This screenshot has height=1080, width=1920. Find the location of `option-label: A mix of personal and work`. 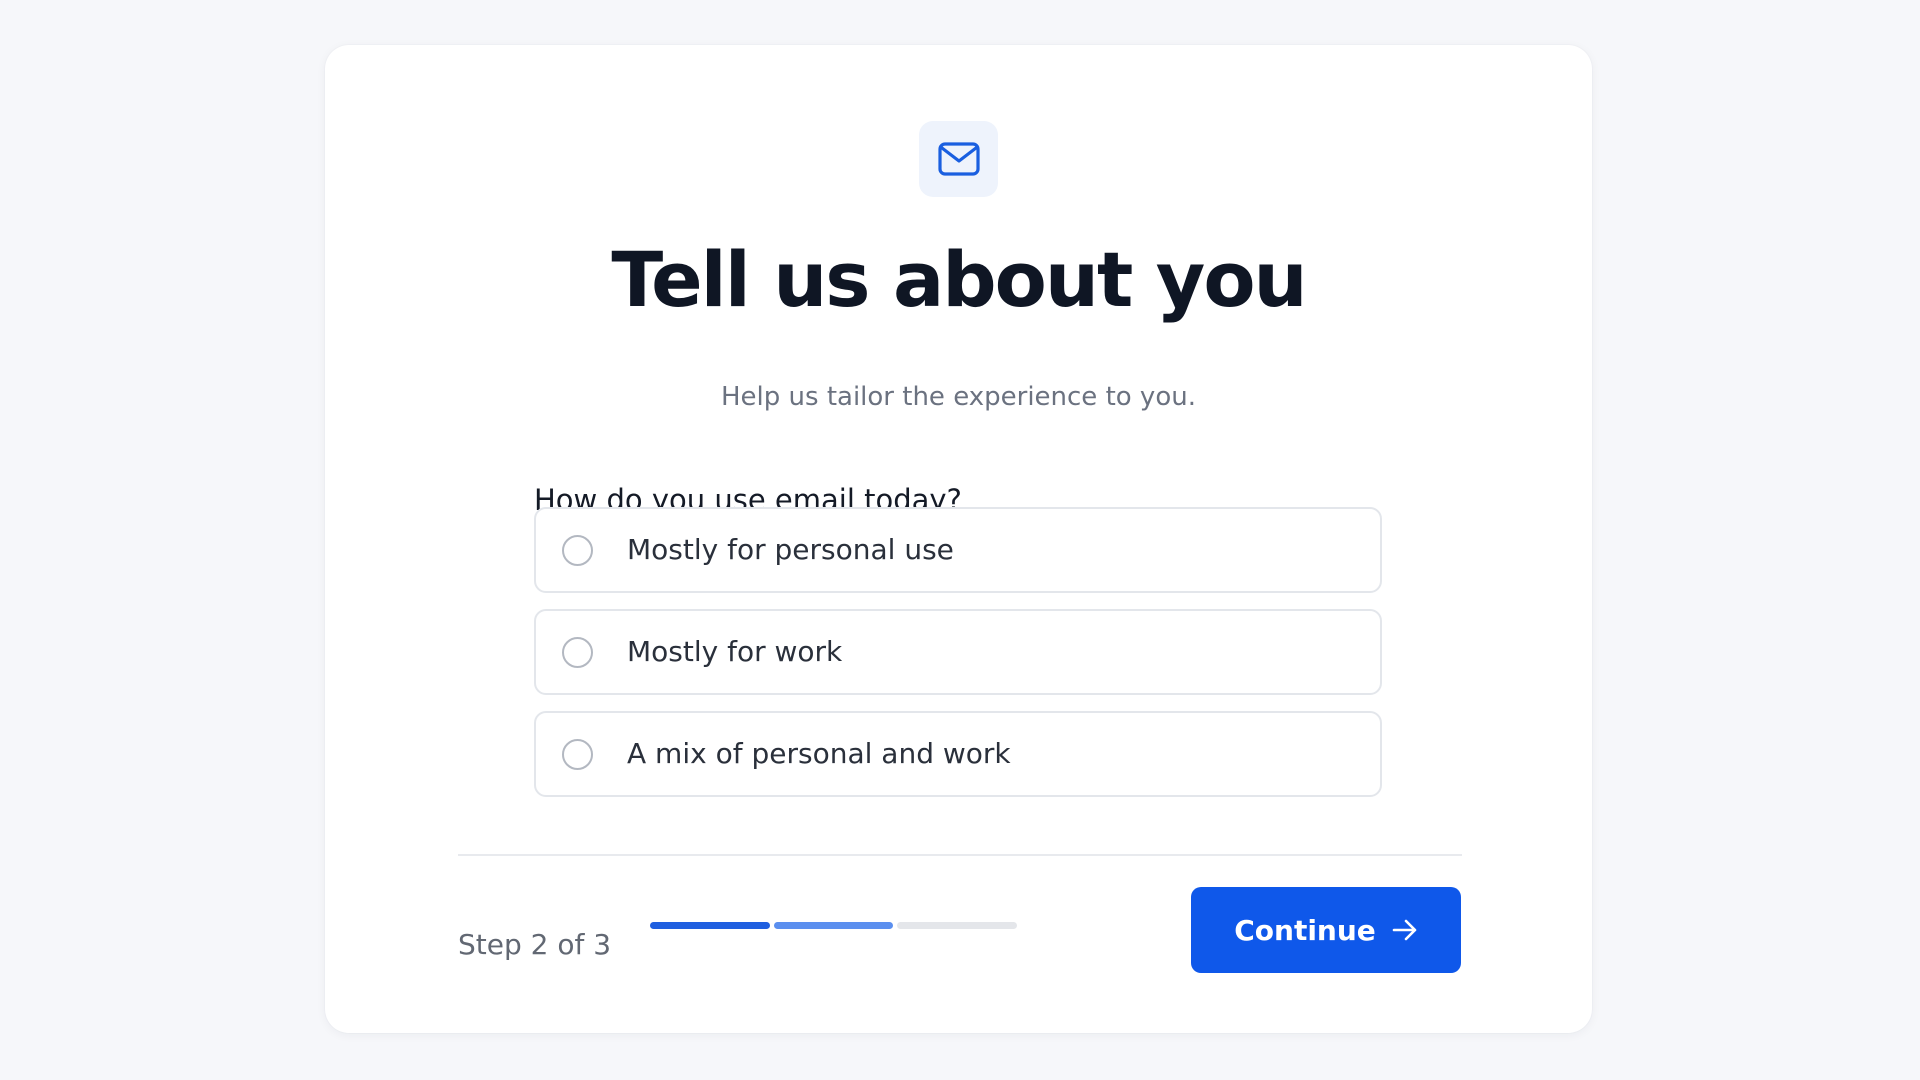

option-label: A mix of personal and work is located at coordinates (819, 753).